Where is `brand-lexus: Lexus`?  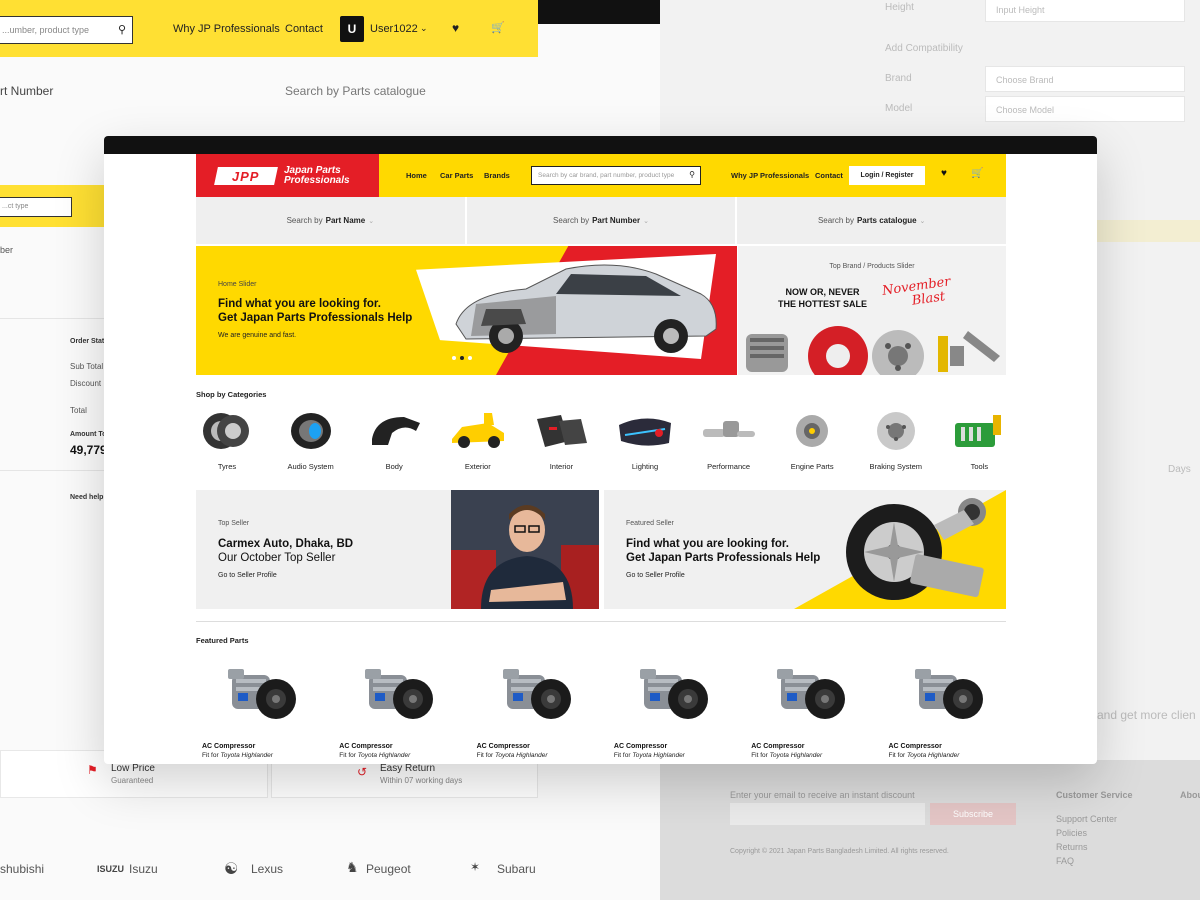
brand-lexus: Lexus is located at coordinates (267, 869).